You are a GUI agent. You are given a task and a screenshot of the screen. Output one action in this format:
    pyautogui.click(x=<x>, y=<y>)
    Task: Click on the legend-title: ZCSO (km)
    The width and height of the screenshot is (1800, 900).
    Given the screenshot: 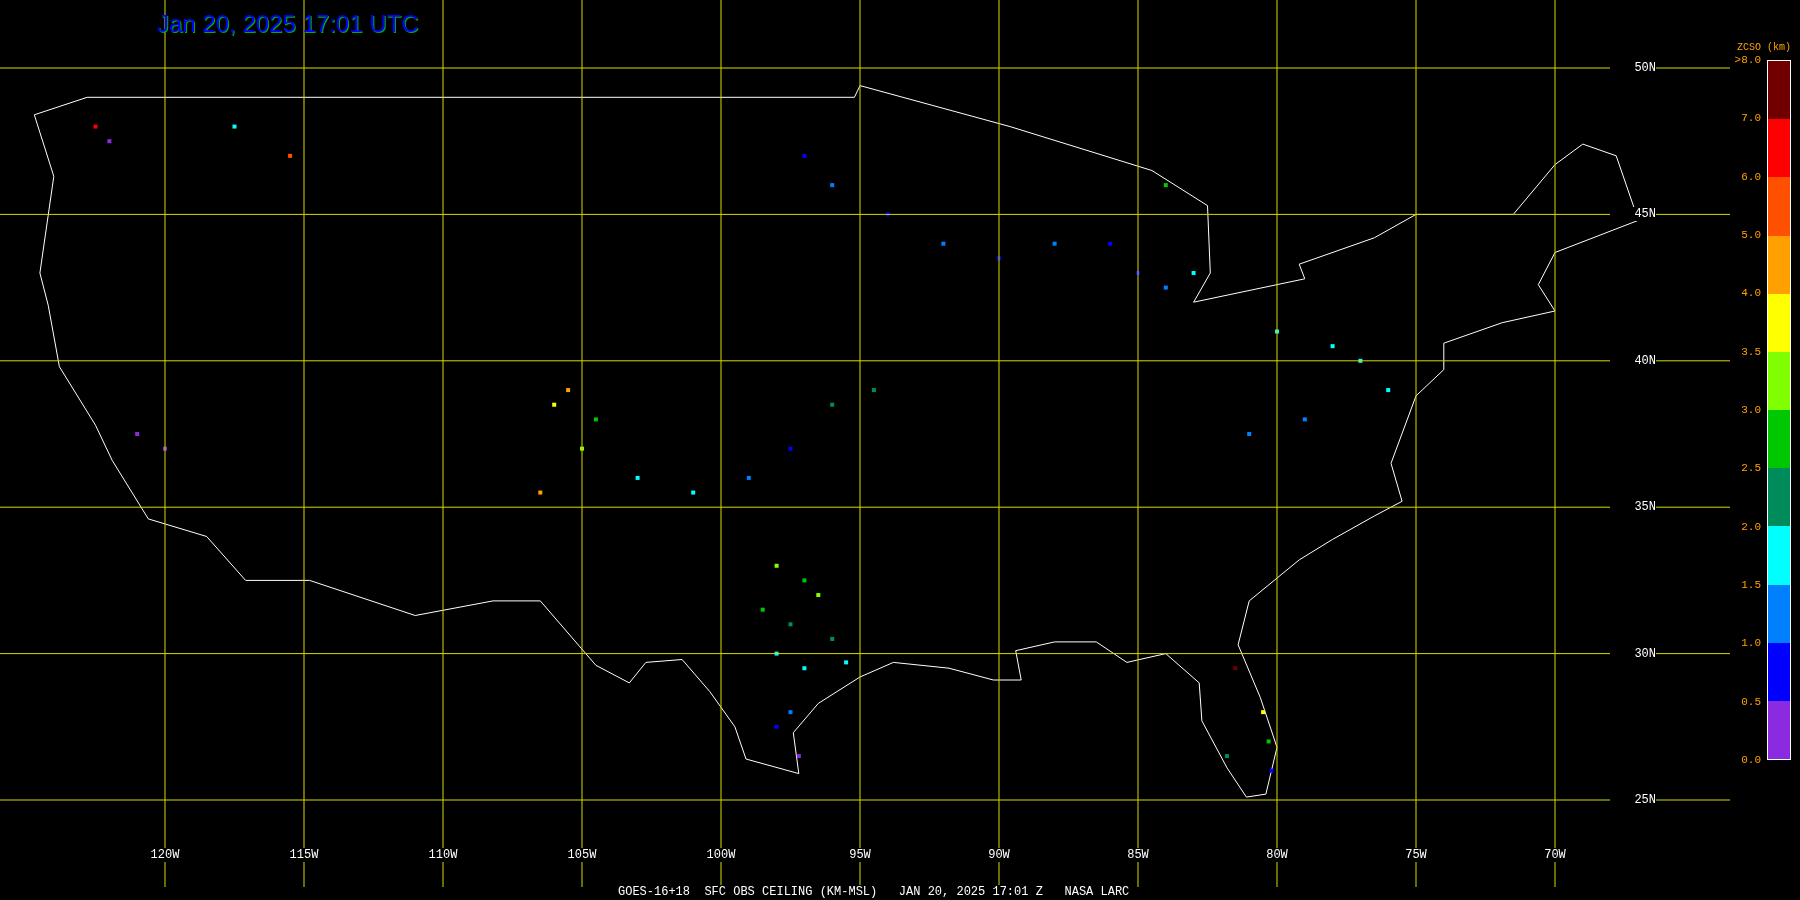 What is the action you would take?
    pyautogui.click(x=1764, y=48)
    